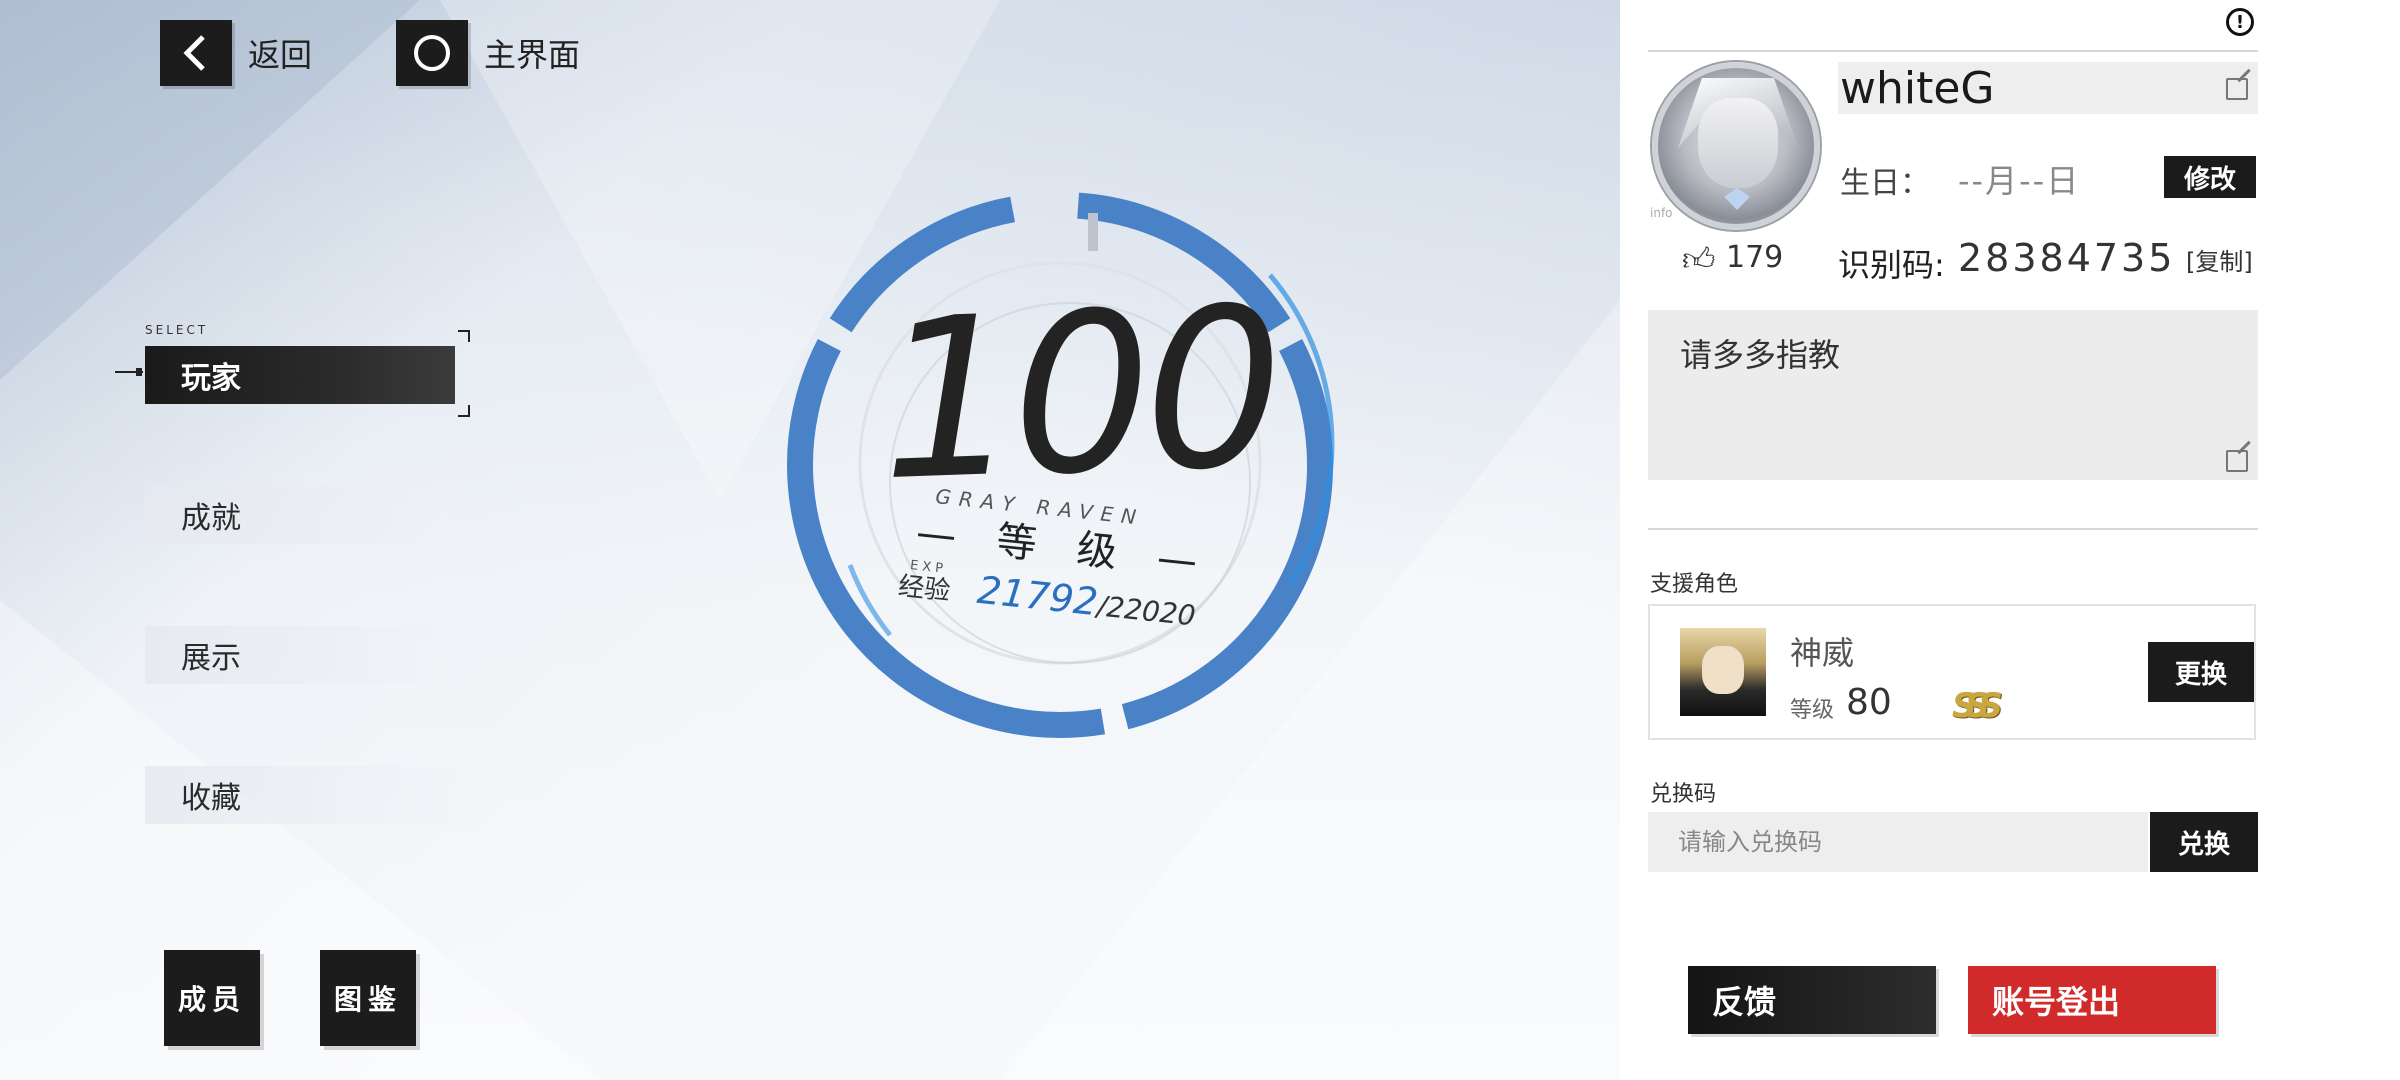 The height and width of the screenshot is (1080, 2400). Describe the element at coordinates (1694, 584) in the screenshot. I see `support-section-label: 支援角色` at that location.